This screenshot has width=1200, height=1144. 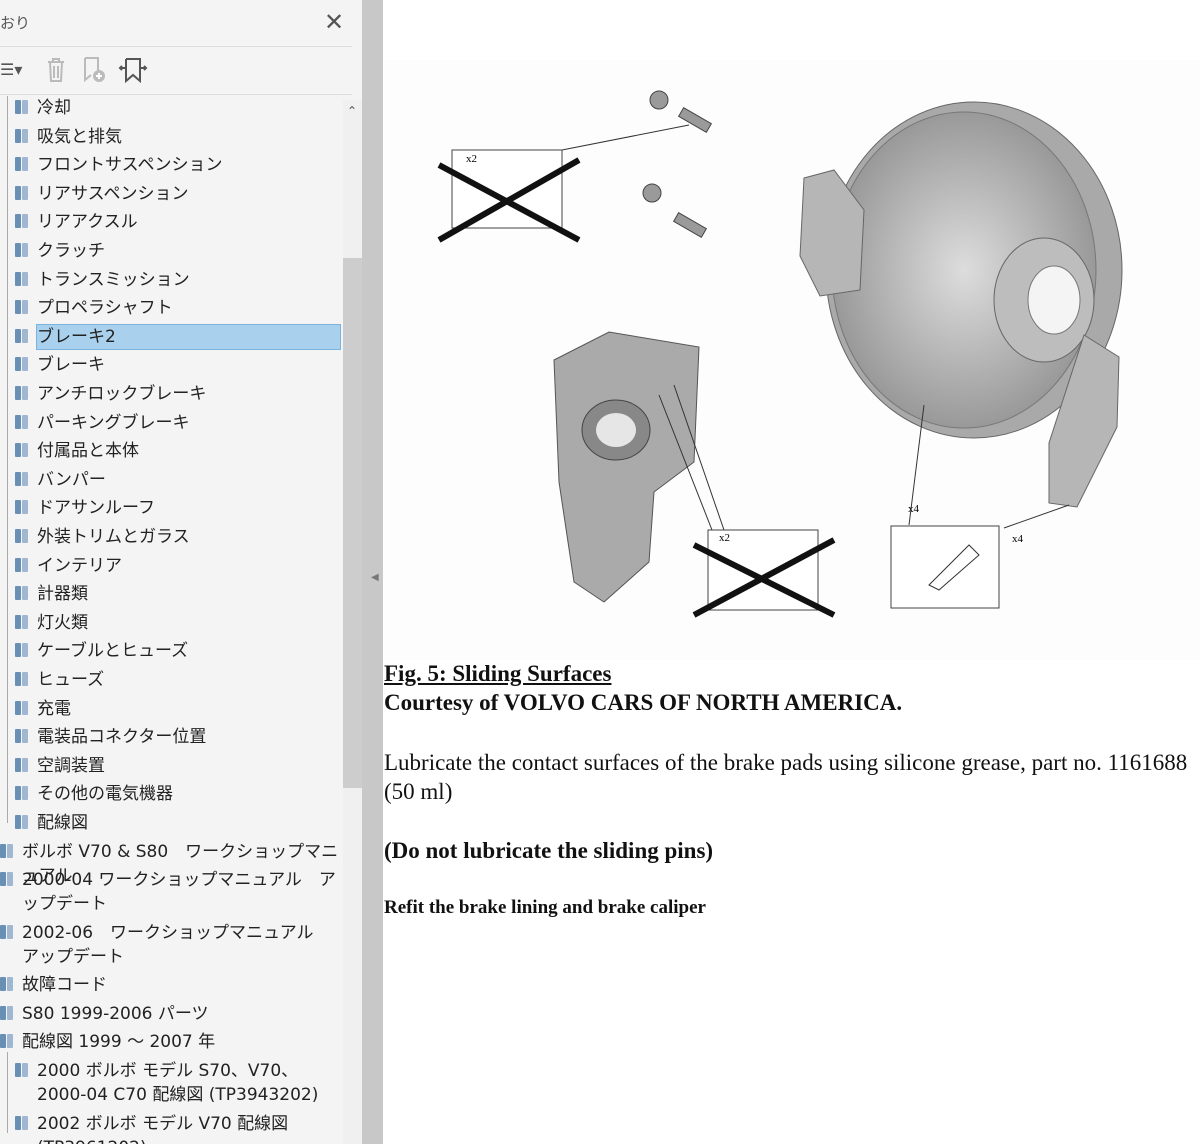 What do you see at coordinates (62, 594) in the screenshot?
I see `bookmark-label: 計器類` at bounding box center [62, 594].